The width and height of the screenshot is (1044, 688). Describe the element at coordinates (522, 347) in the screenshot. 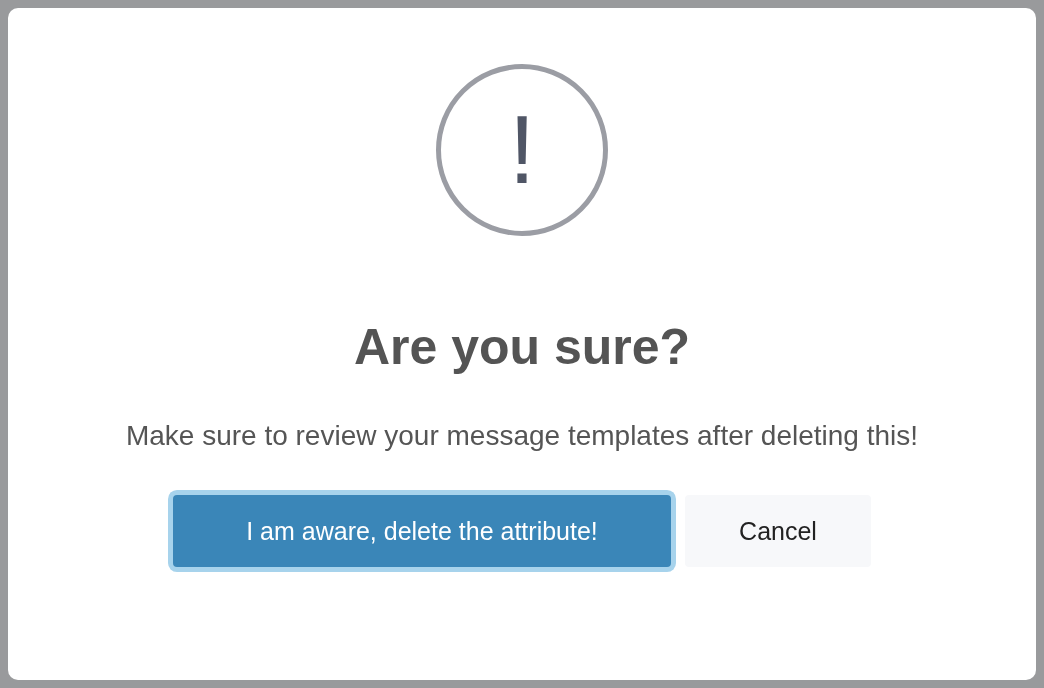

I see `dialog-title: Are you sure?` at that location.